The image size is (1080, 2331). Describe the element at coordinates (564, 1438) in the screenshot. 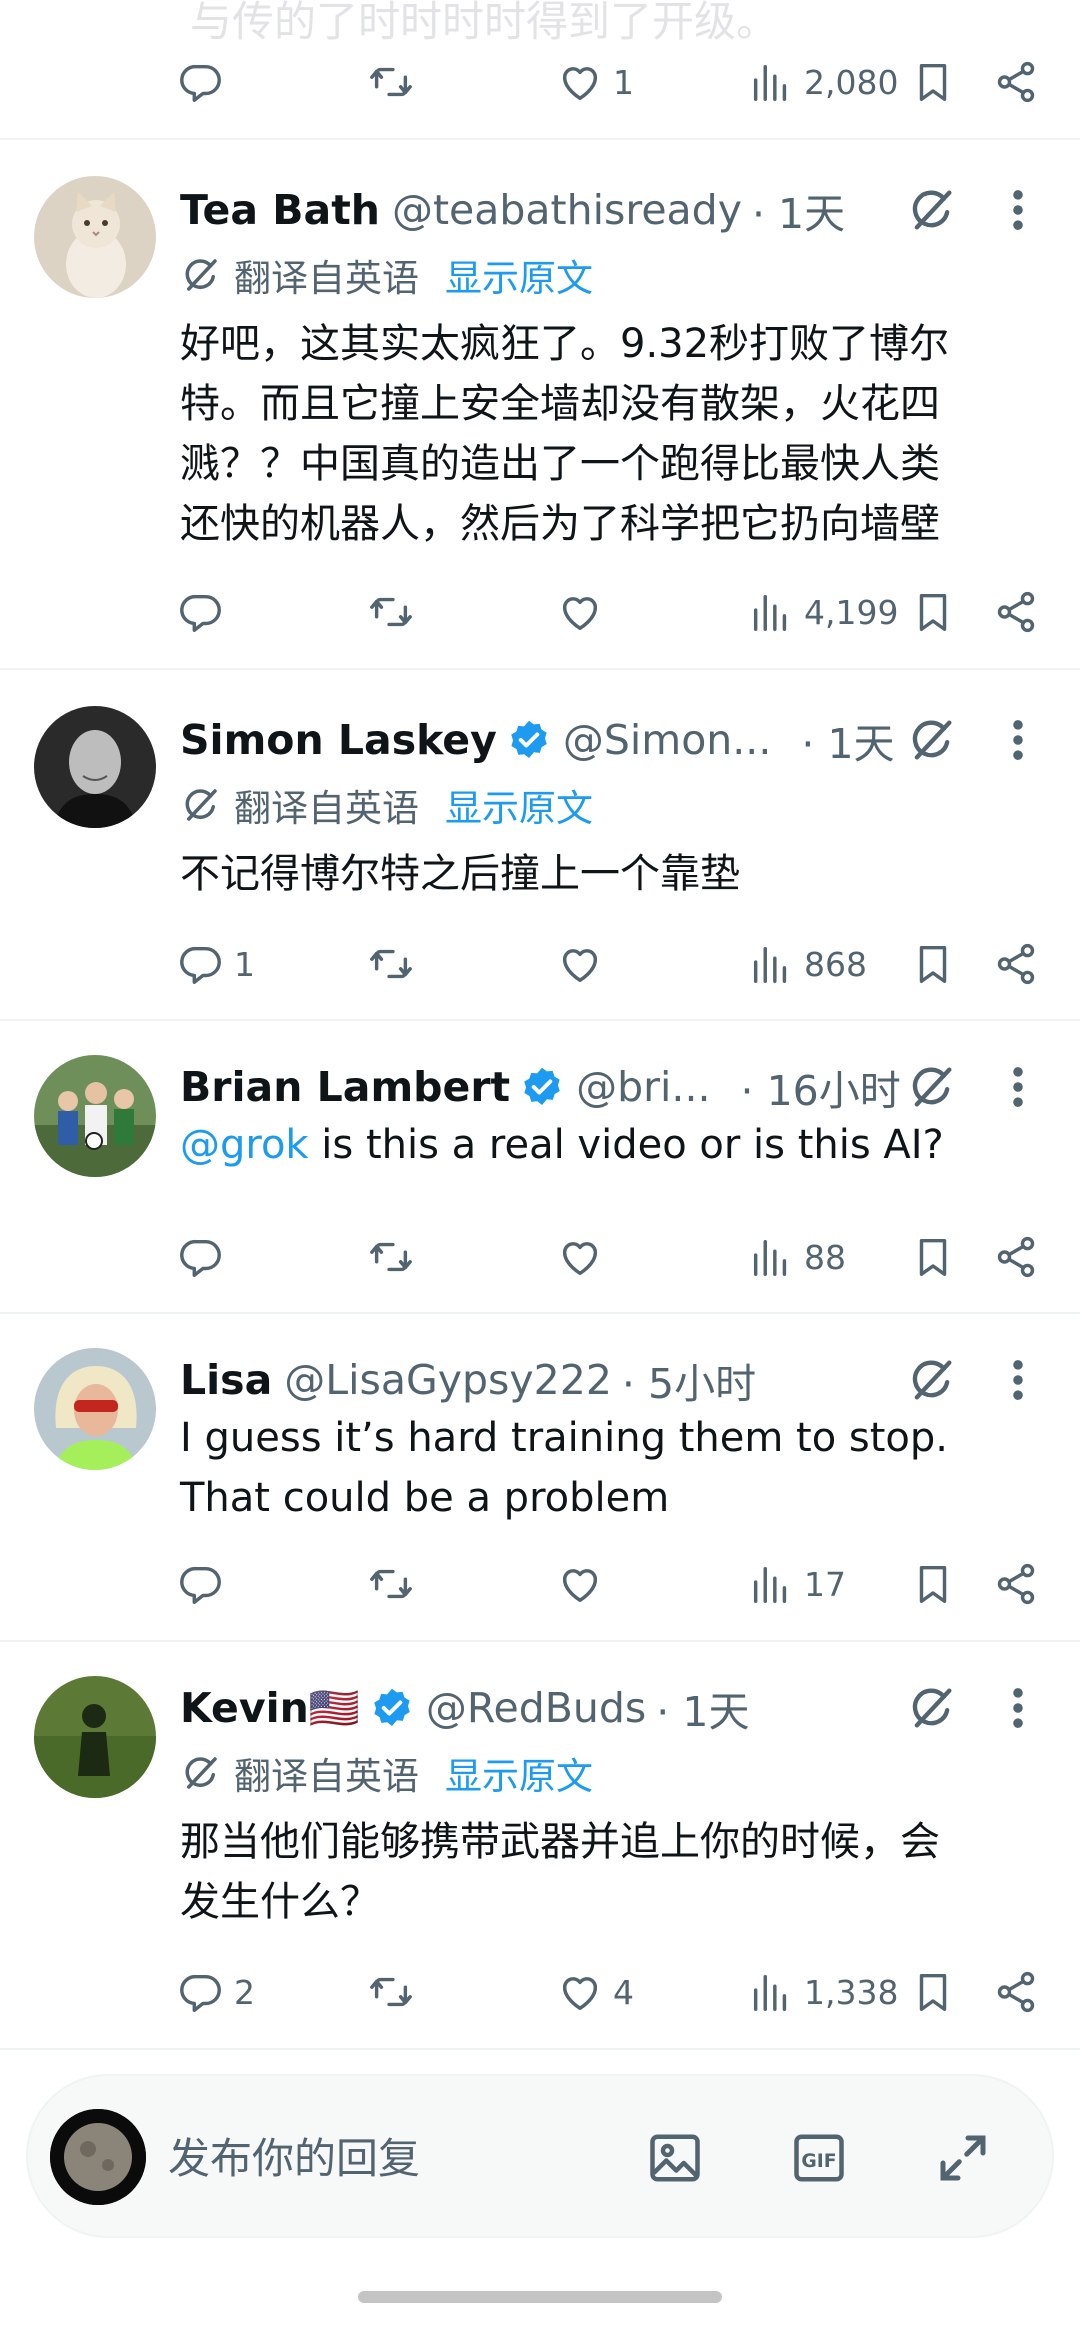

I see `text-line: I guess it’s hard training them to stop.` at that location.